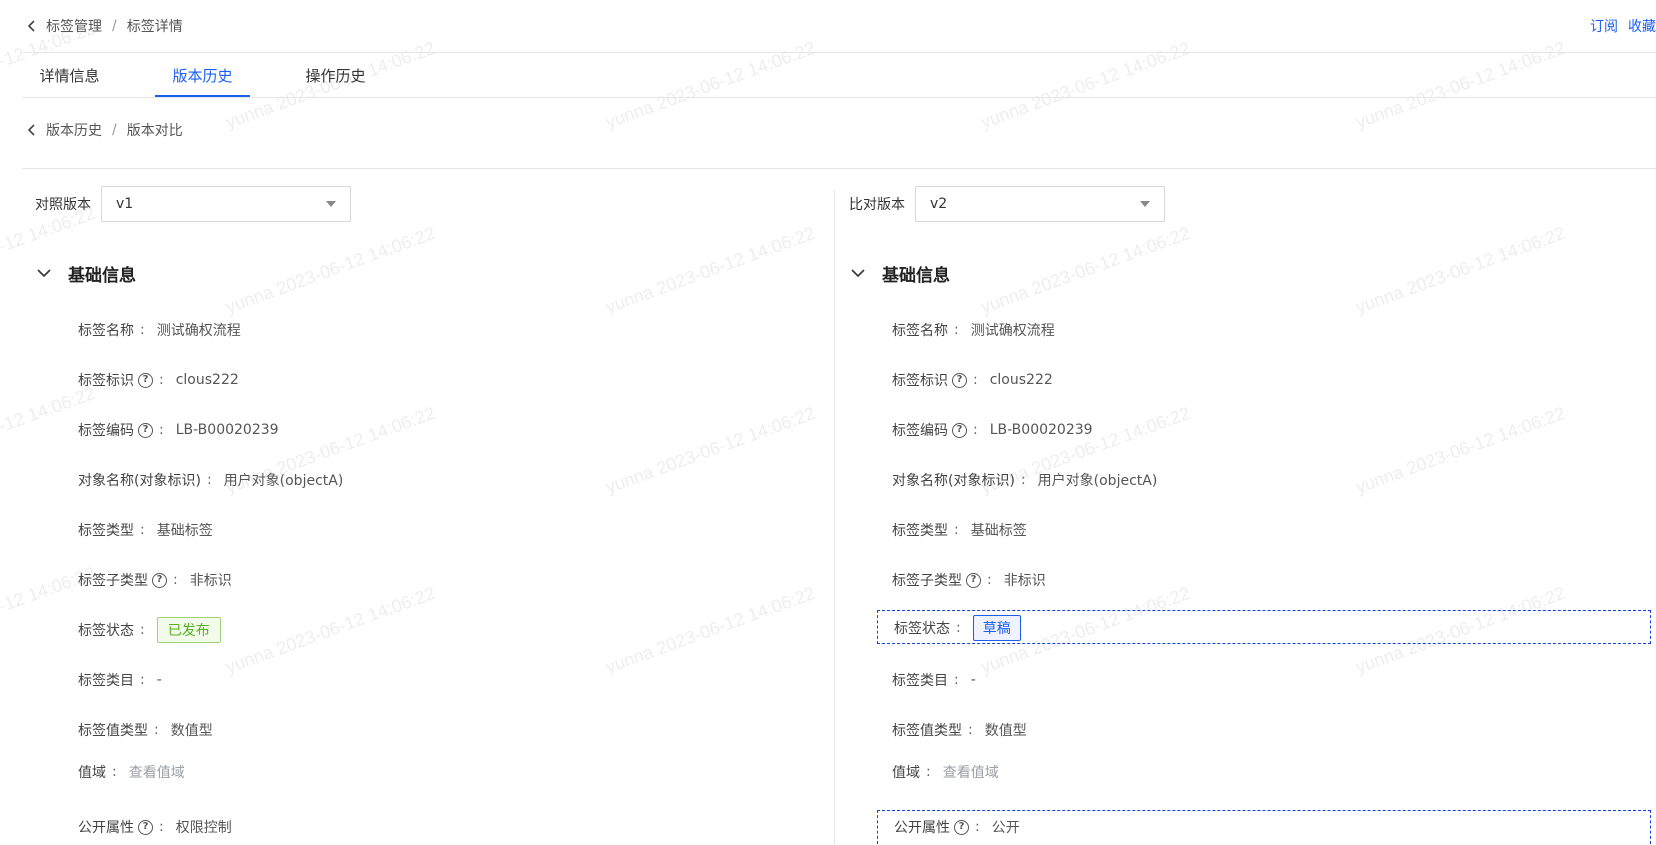 The image size is (1656, 845). Describe the element at coordinates (125, 204) in the screenshot. I see `baseline-version-value: v1` at that location.